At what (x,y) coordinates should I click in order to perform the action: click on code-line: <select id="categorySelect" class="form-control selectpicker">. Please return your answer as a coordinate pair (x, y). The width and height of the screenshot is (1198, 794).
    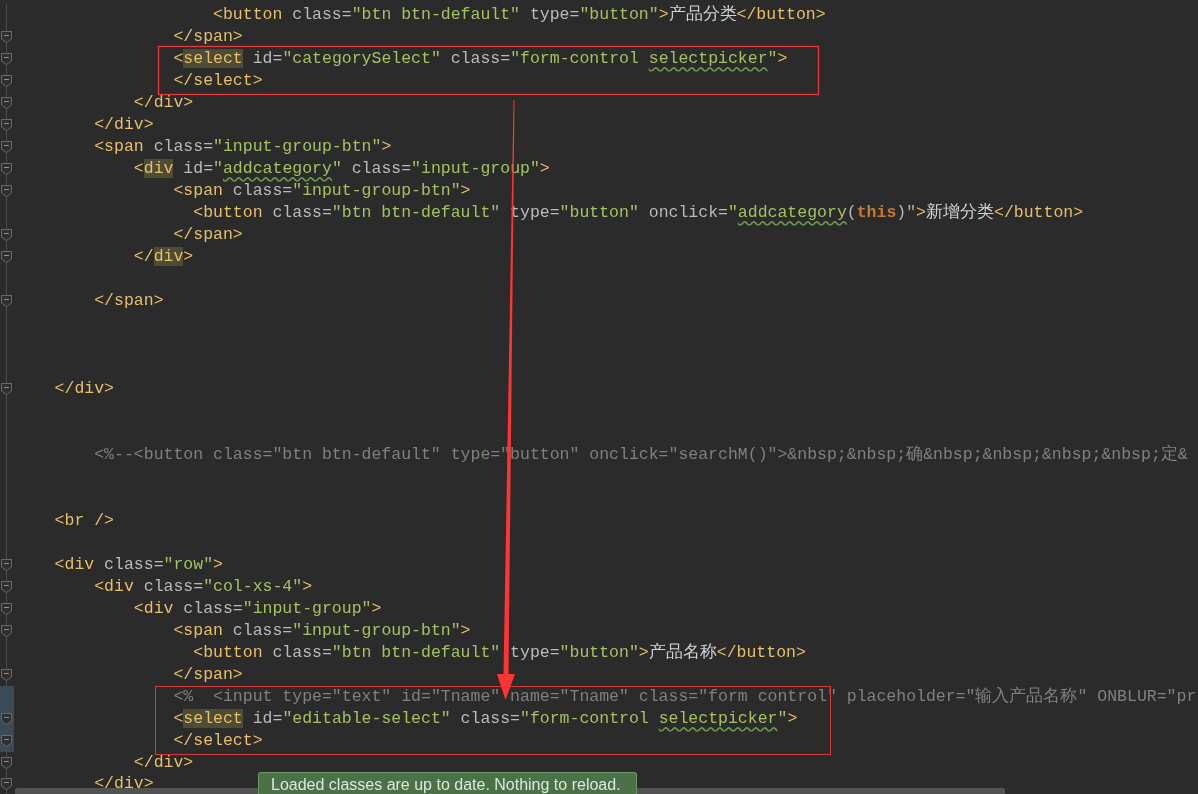
    Looking at the image, I should click on (480, 59).